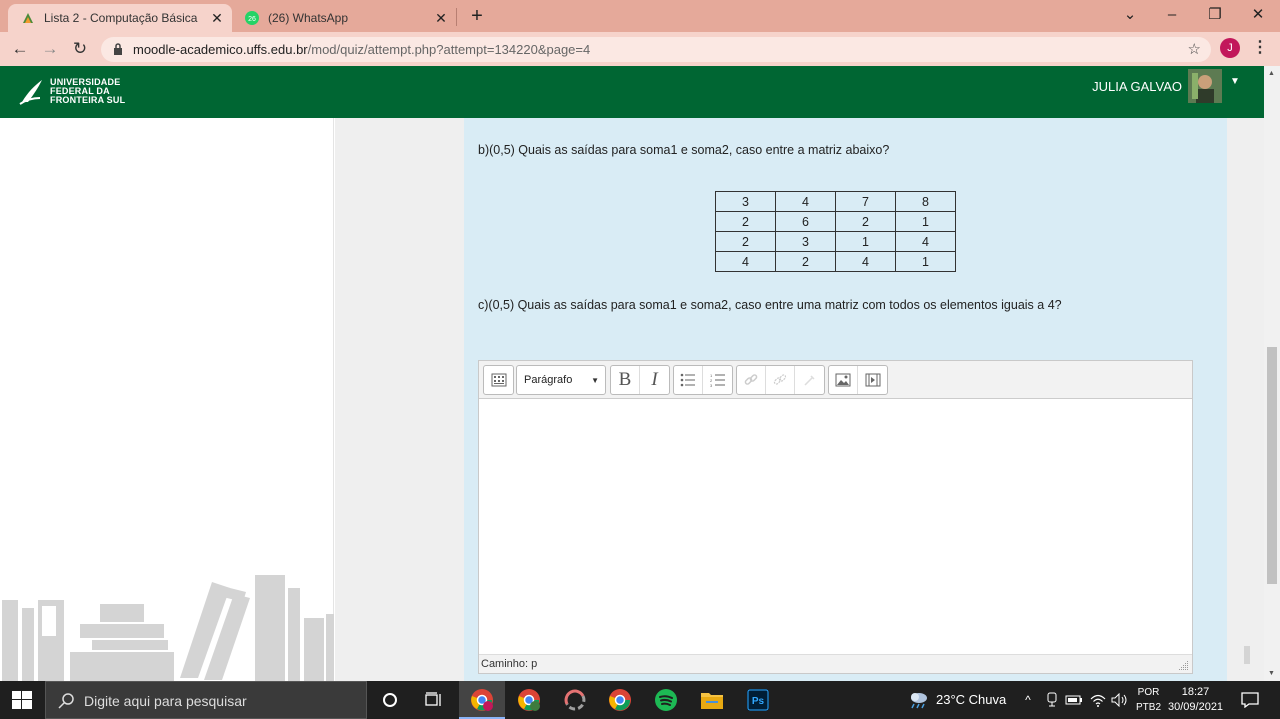 This screenshot has height=719, width=1280. Describe the element at coordinates (22, 700) in the screenshot. I see `windows-start-icon` at that location.